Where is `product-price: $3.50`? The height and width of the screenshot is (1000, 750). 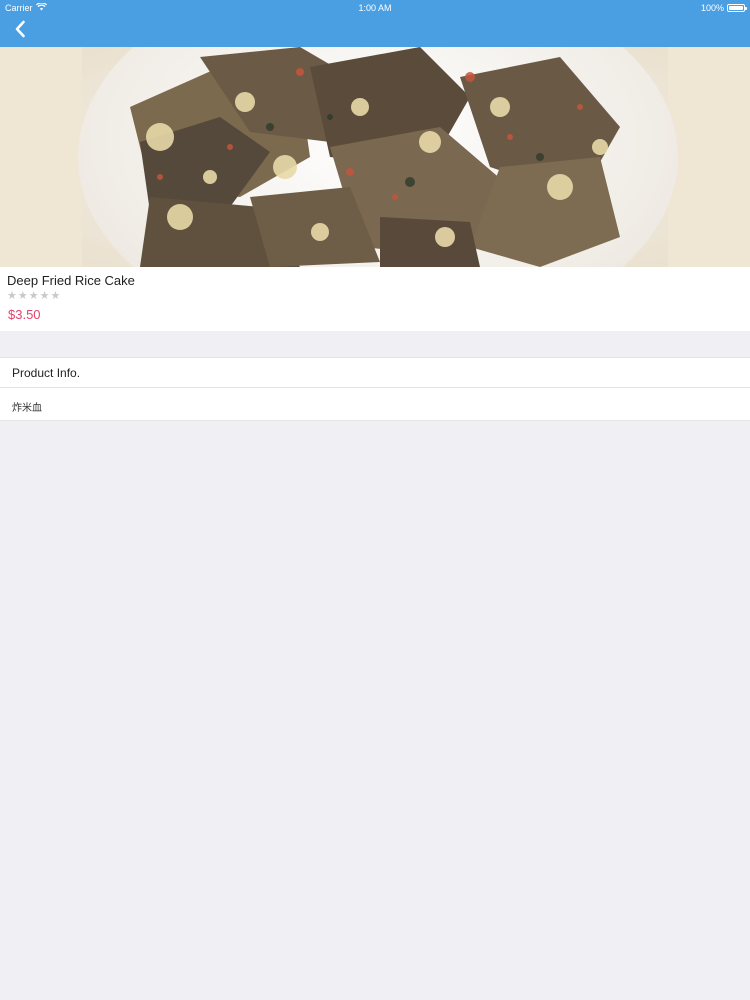 product-price: $3.50 is located at coordinates (24, 314).